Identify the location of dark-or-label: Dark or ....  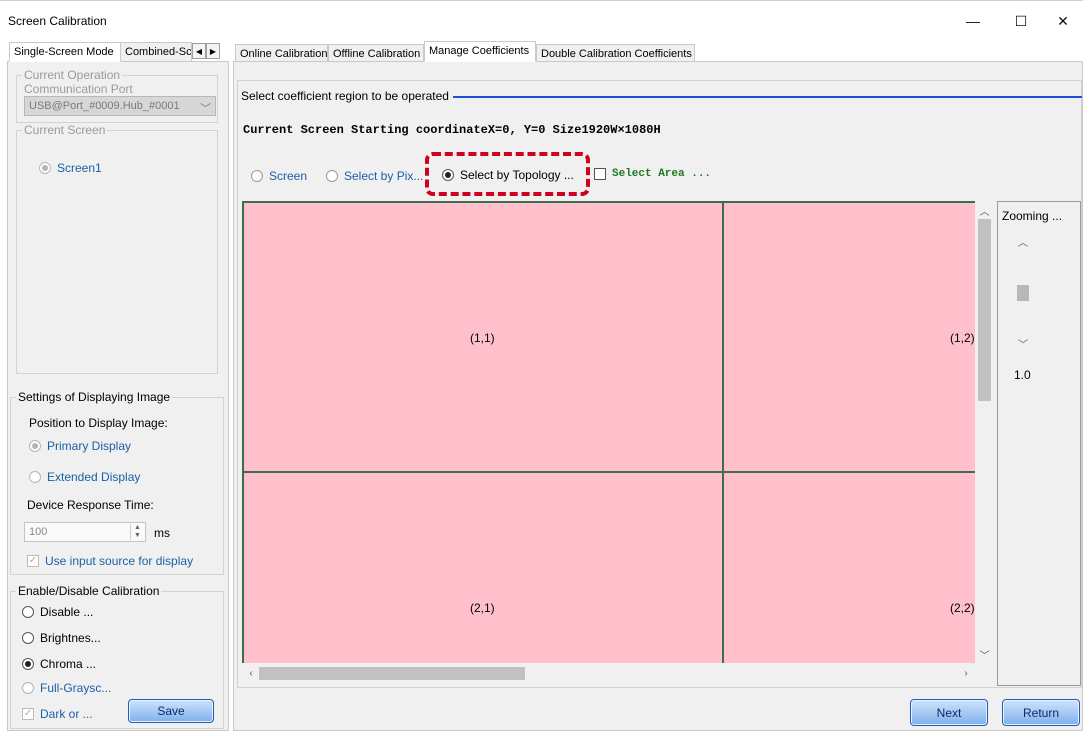
(66, 714).